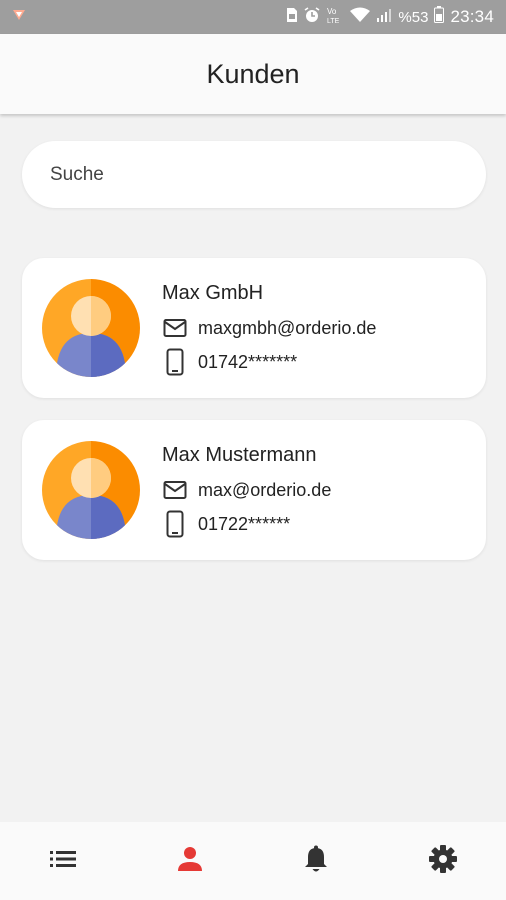 The width and height of the screenshot is (506, 900). I want to click on search-bar, so click(254, 174).